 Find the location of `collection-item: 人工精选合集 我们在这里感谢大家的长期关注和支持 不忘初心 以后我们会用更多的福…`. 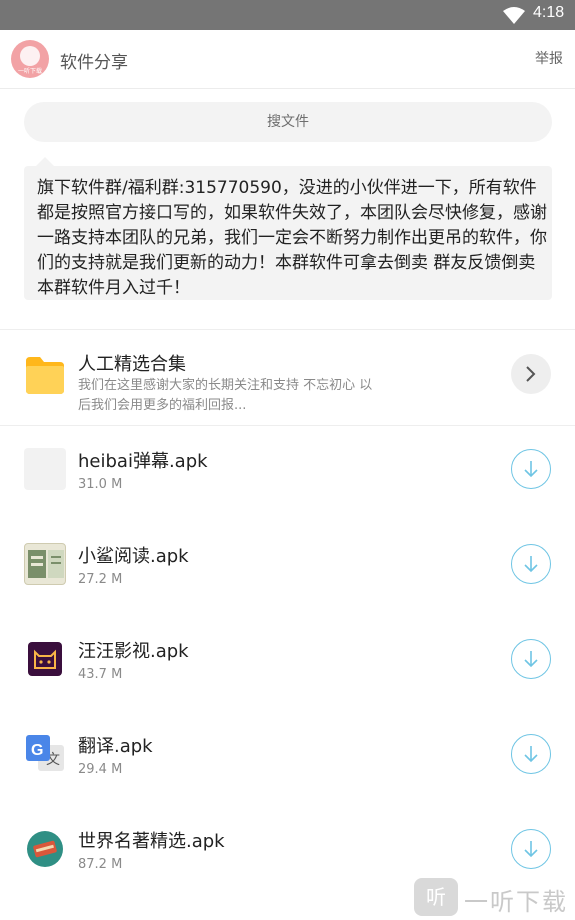

collection-item: 人工精选合集 我们在这里感谢大家的长期关注和支持 不忘初心 以后我们会用更多的福… is located at coordinates (287, 378).